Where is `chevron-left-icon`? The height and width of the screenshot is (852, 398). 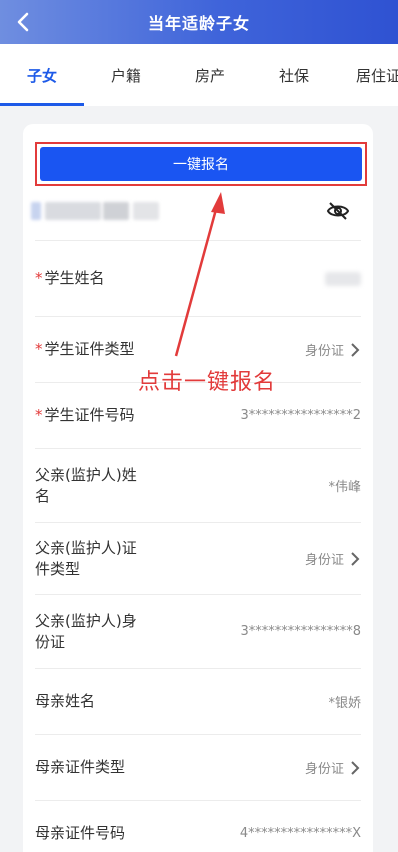 chevron-left-icon is located at coordinates (23, 22).